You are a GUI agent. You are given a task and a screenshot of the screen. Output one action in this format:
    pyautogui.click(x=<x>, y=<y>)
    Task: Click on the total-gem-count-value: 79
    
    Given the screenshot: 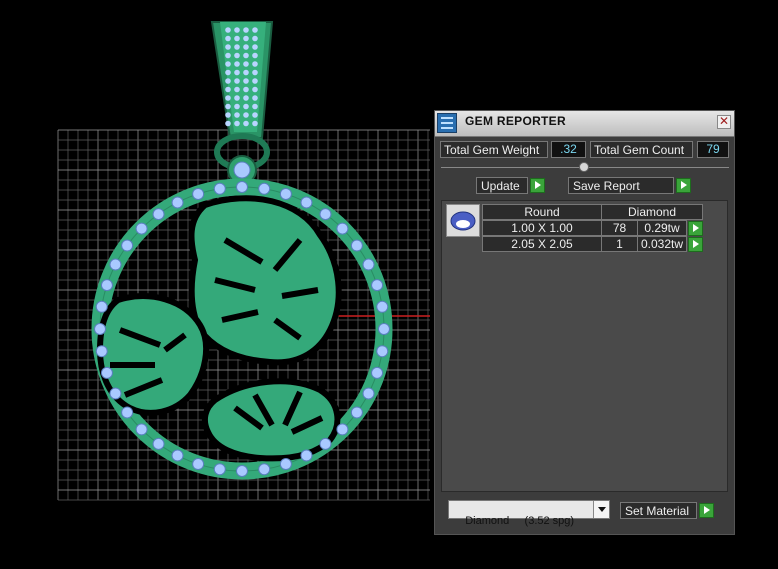 What is the action you would take?
    pyautogui.click(x=713, y=149)
    